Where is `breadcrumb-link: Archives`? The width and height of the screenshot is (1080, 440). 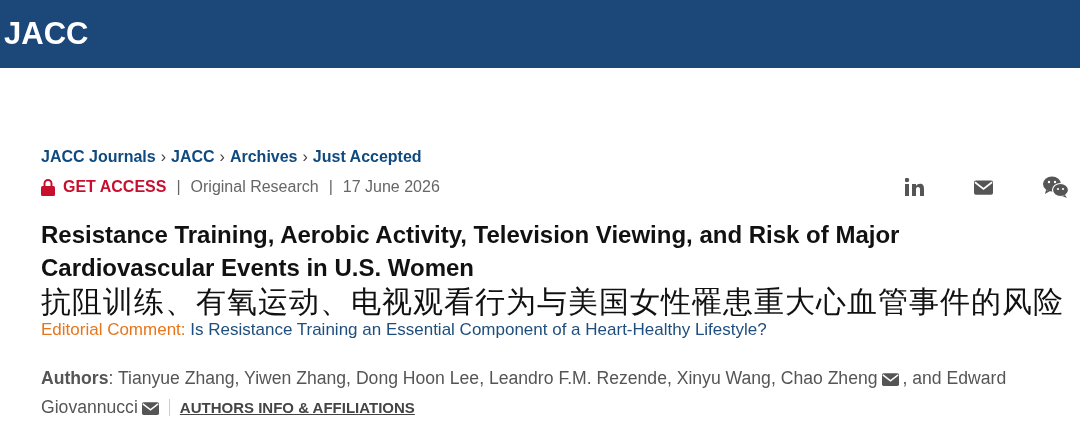
breadcrumb-link: Archives is located at coordinates (263, 157).